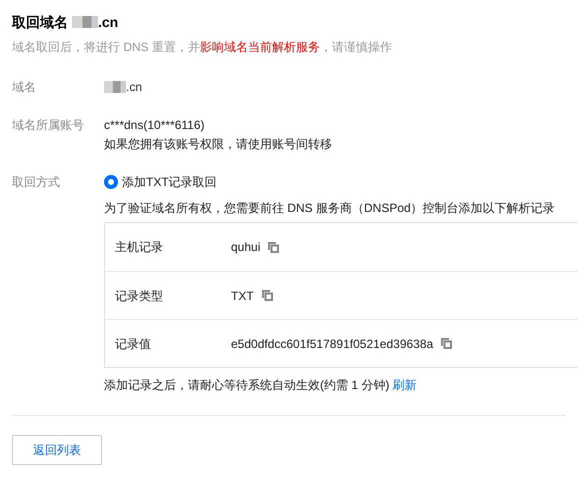 The height and width of the screenshot is (488, 578). What do you see at coordinates (40, 22) in the screenshot?
I see `dialog-title: 取回域名` at bounding box center [40, 22].